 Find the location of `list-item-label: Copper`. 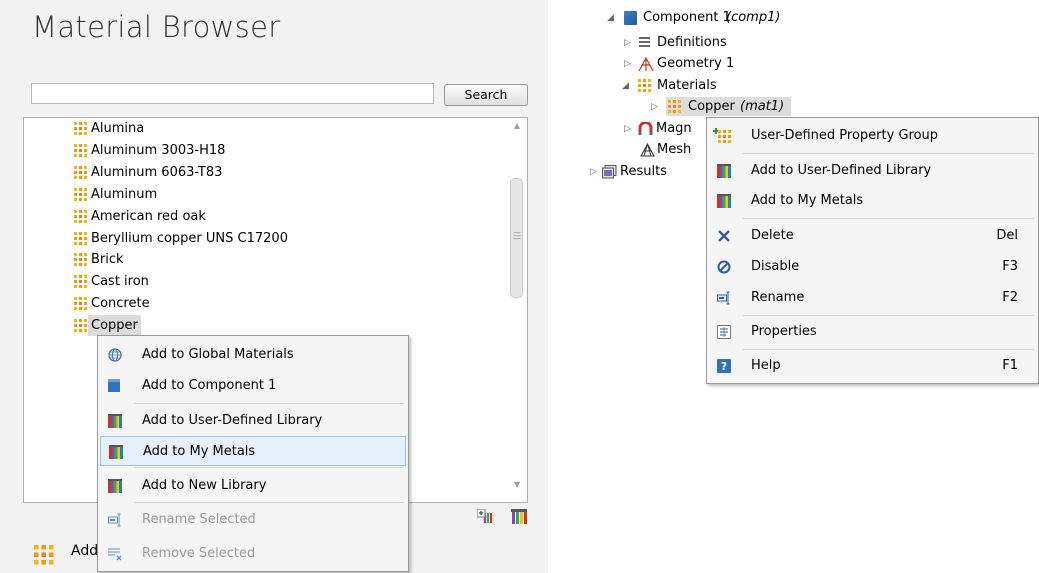

list-item-label: Copper is located at coordinates (114, 325).